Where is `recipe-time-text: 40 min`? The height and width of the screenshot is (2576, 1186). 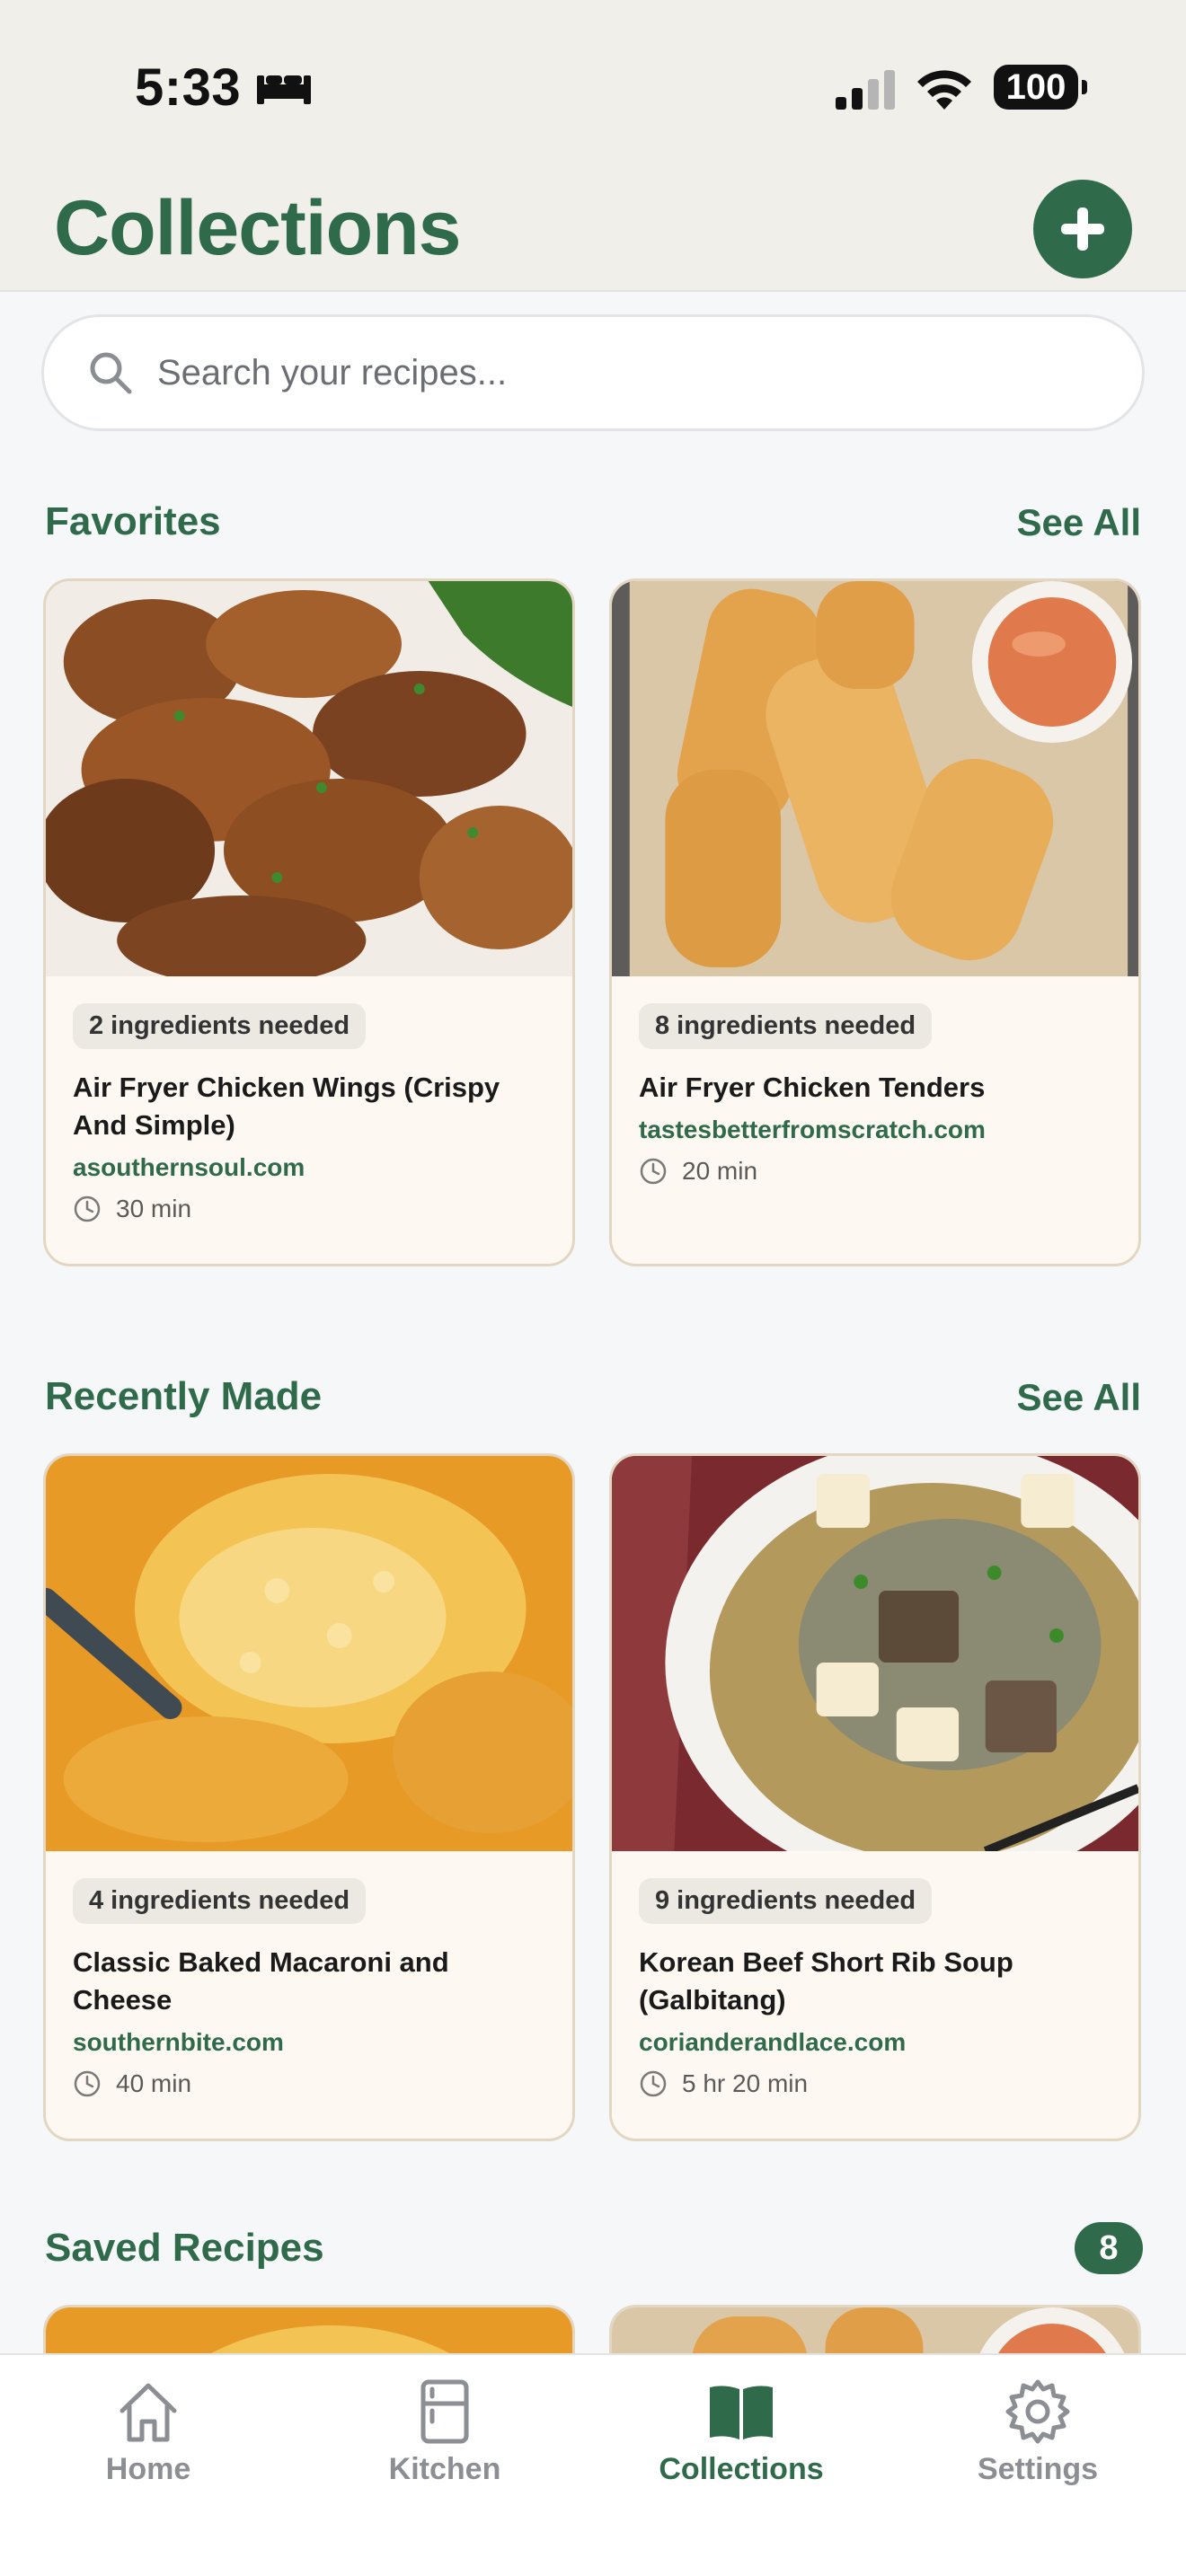
recipe-time-text: 40 min is located at coordinates (154, 2083).